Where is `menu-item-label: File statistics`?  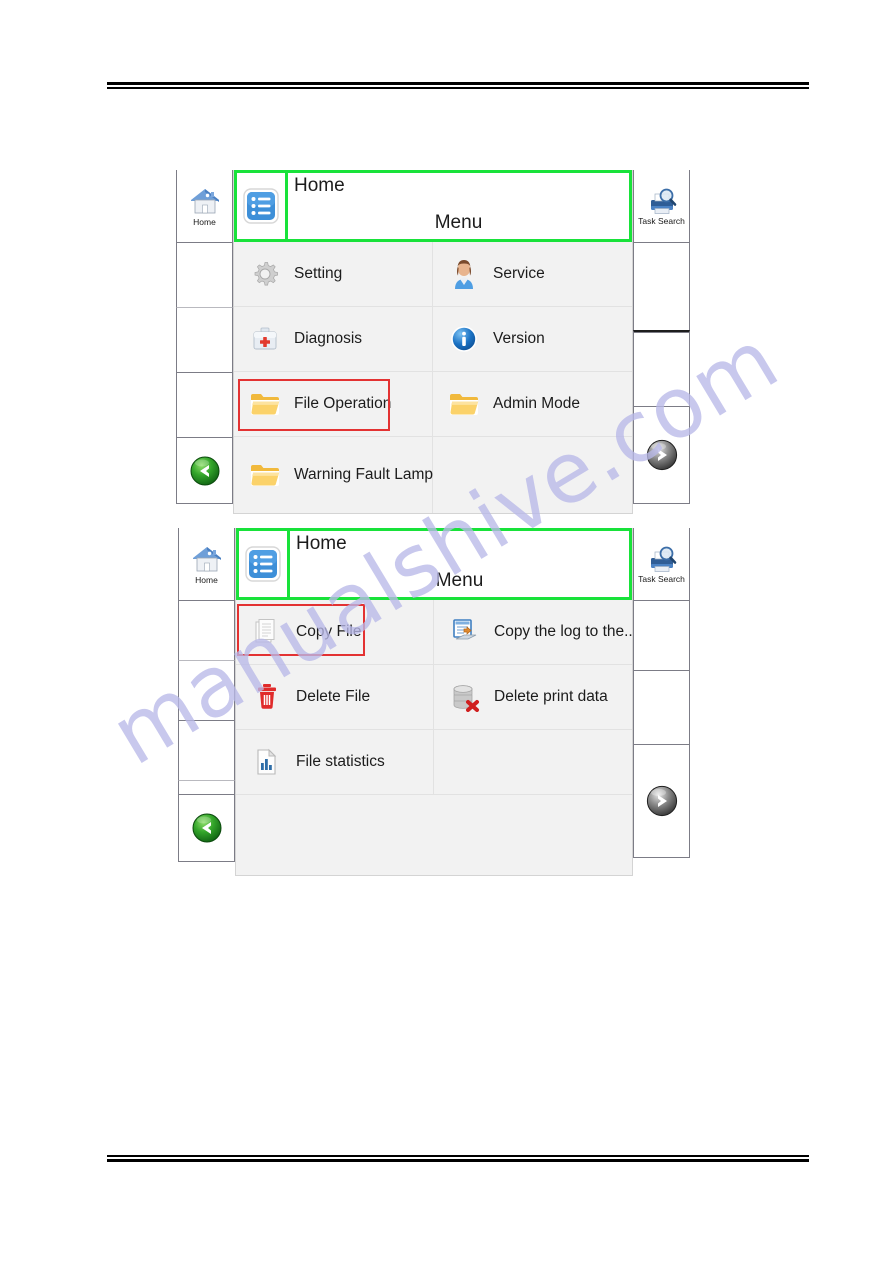
menu-item-label: File statistics is located at coordinates (340, 761).